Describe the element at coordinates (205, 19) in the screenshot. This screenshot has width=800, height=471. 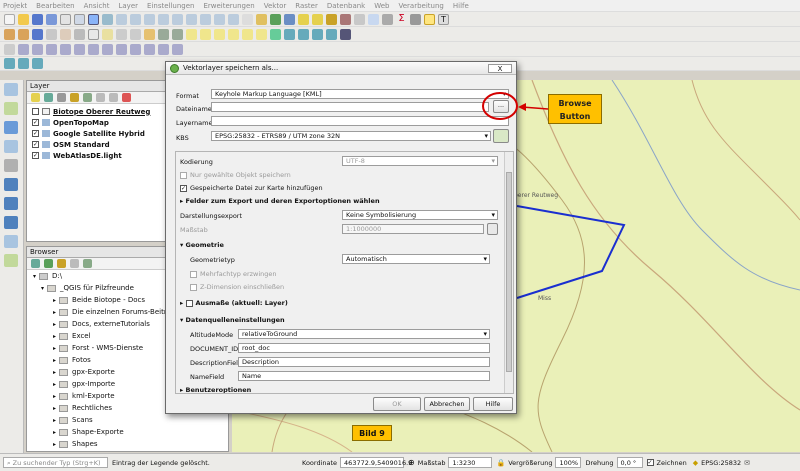
I see `zoom-native-icon` at that location.